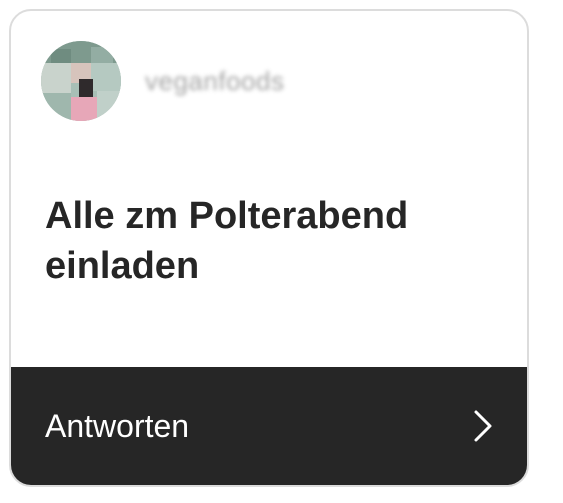  What do you see at coordinates (227, 241) in the screenshot?
I see `question-text: Alle zm Polterabend einladen` at bounding box center [227, 241].